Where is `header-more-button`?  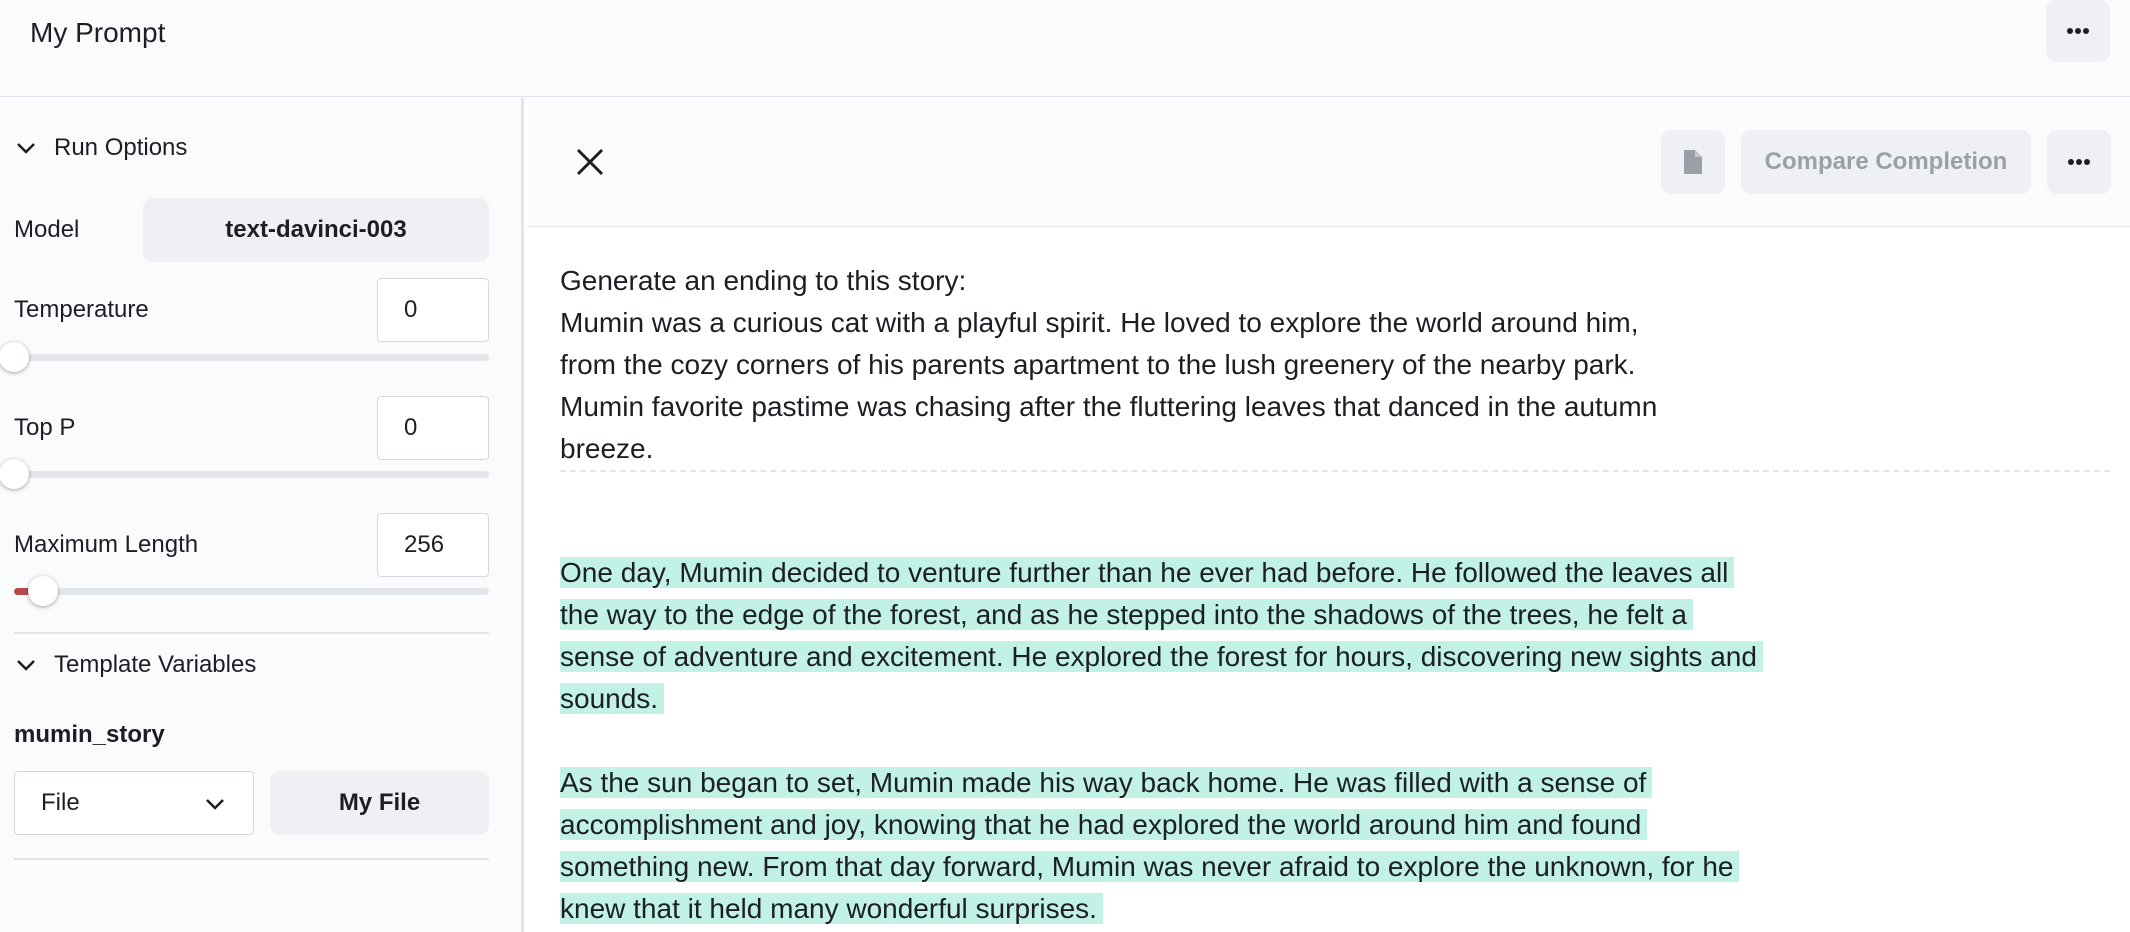 header-more-button is located at coordinates (2078, 31).